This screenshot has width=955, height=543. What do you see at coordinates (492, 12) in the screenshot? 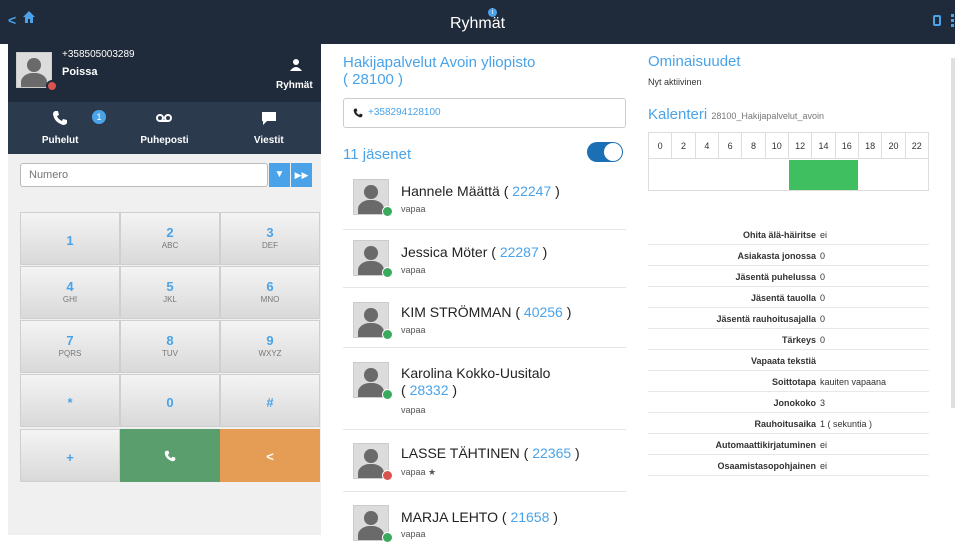
I see `info-icon: i` at bounding box center [492, 12].